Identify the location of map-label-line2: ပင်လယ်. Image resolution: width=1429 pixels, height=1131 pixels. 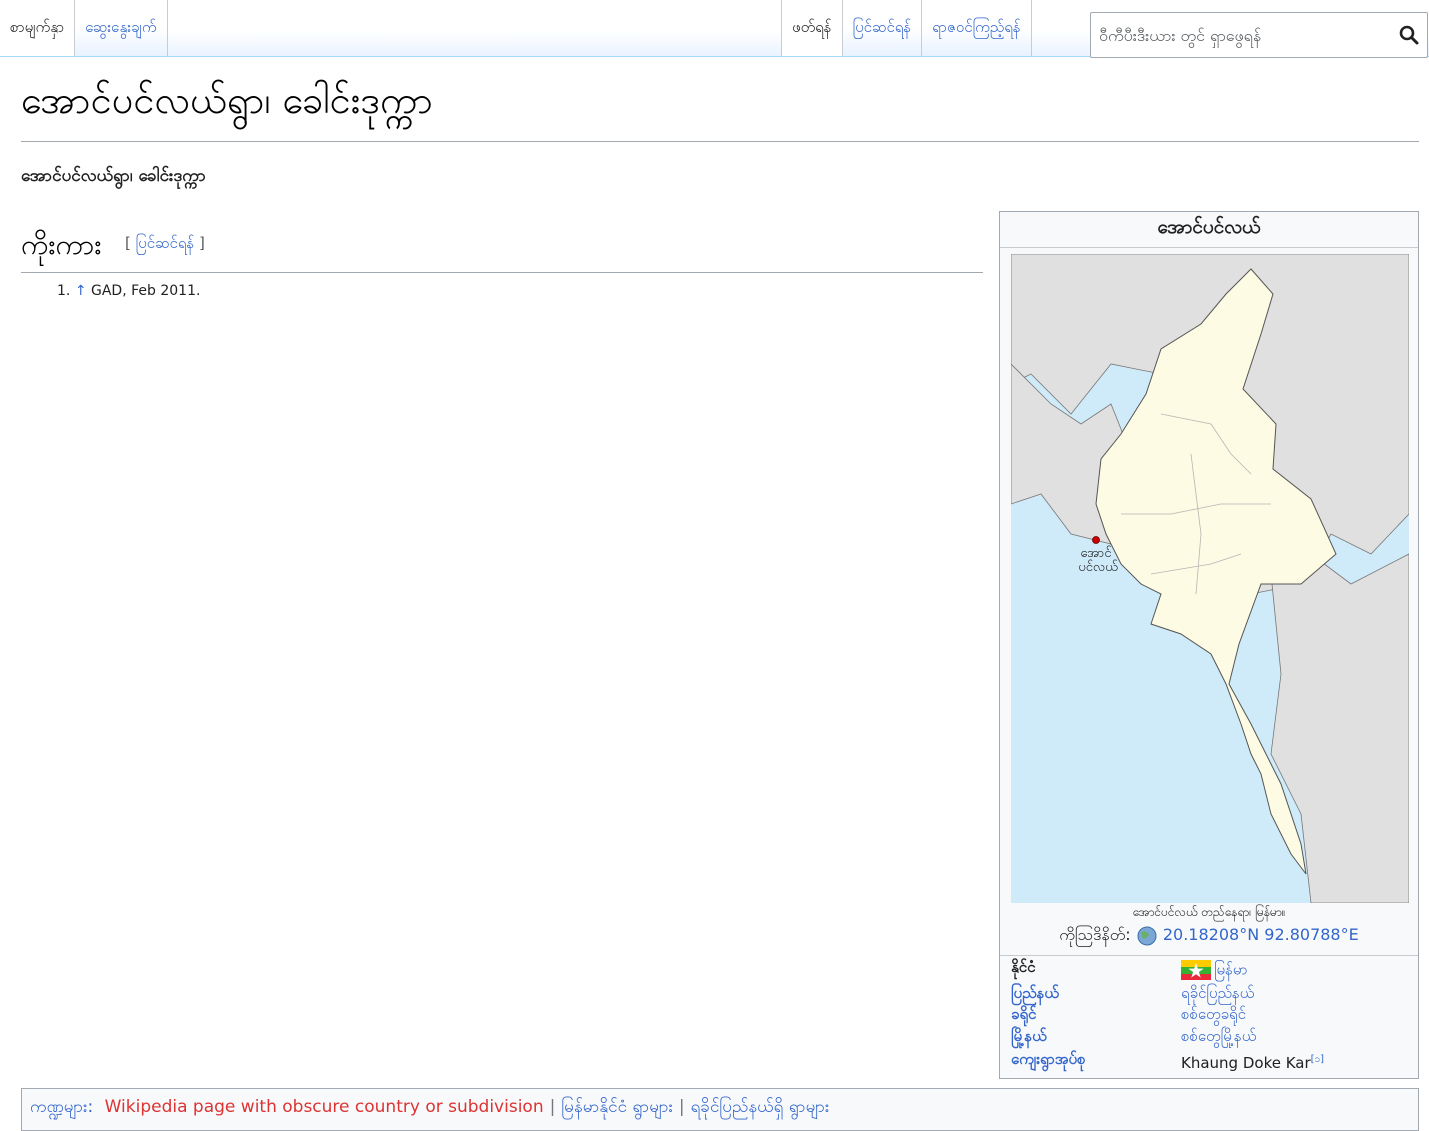
(1098, 567).